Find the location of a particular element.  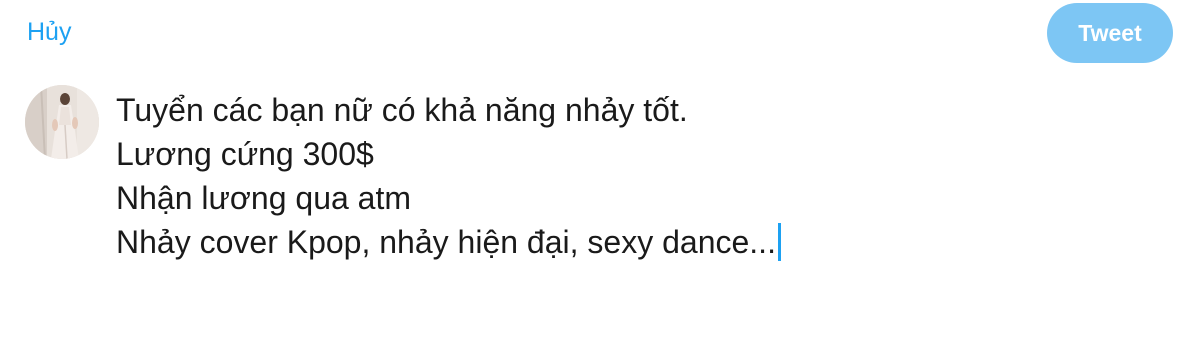

avatar is located at coordinates (62, 122).